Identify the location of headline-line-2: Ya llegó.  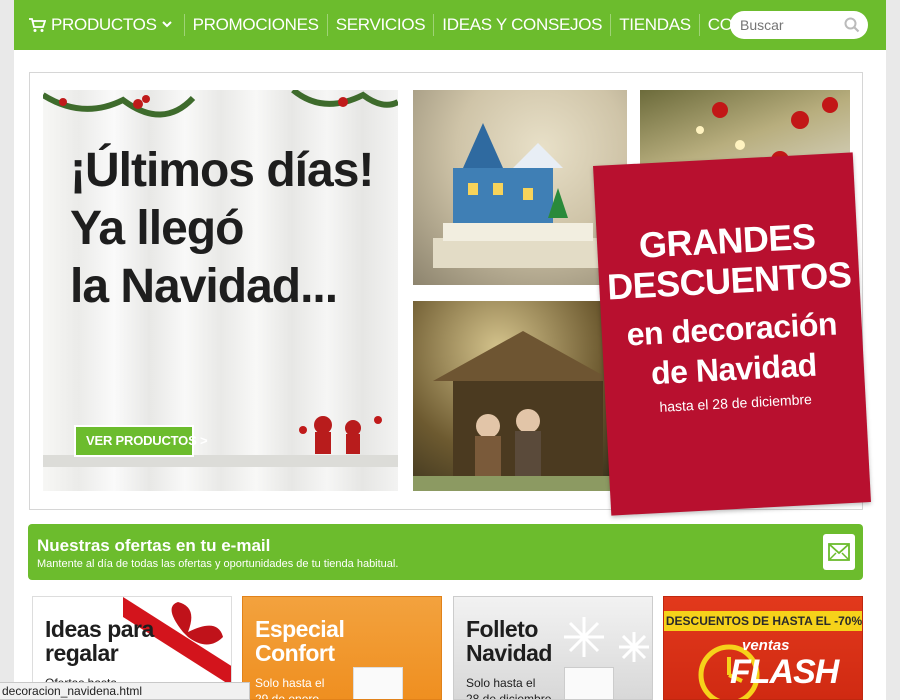
(157, 228).